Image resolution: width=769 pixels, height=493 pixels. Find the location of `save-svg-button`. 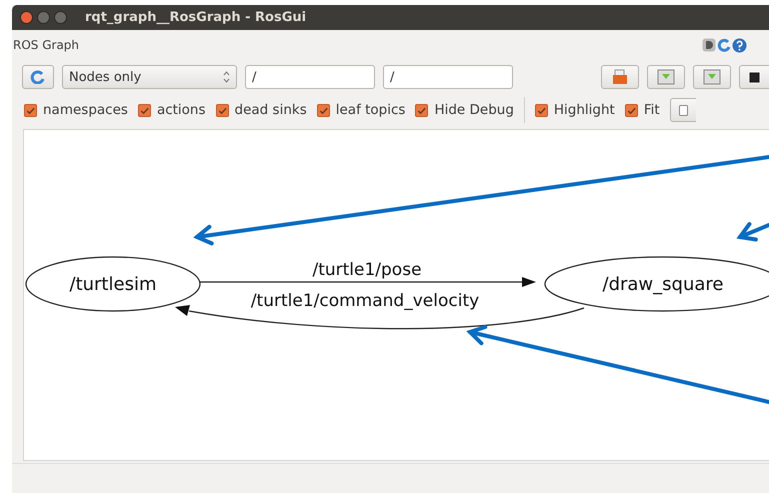

save-svg-button is located at coordinates (712, 77).